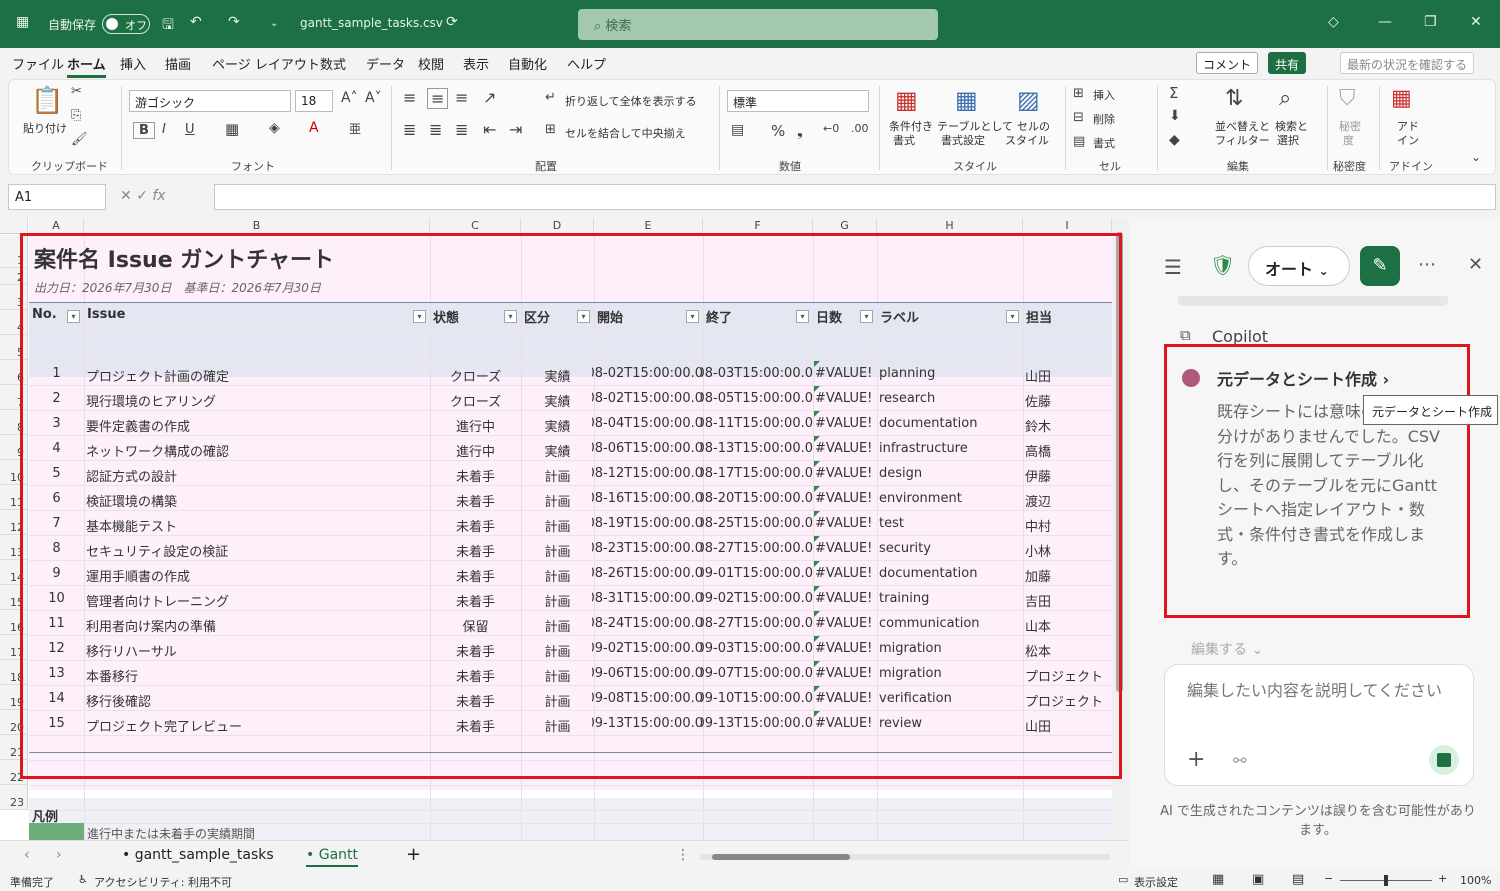  Describe the element at coordinates (349, 98) in the screenshot. I see `grow-font-icon: A˄` at that location.